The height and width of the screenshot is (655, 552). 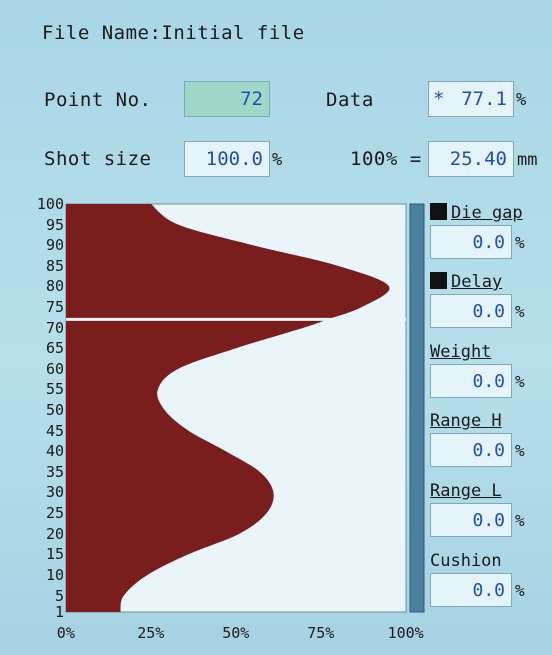 What do you see at coordinates (520, 381) in the screenshot?
I see `weight-unit: %` at bounding box center [520, 381].